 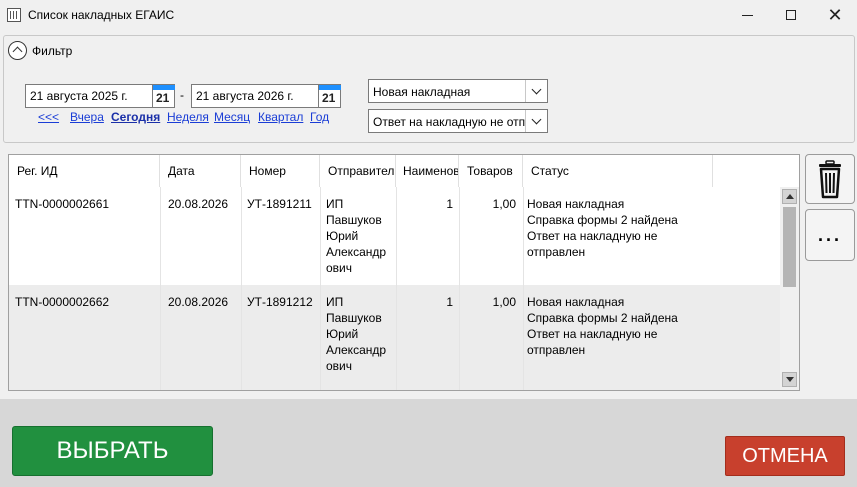 What do you see at coordinates (280, 171) in the screenshot?
I see `column-header-number: Номер` at bounding box center [280, 171].